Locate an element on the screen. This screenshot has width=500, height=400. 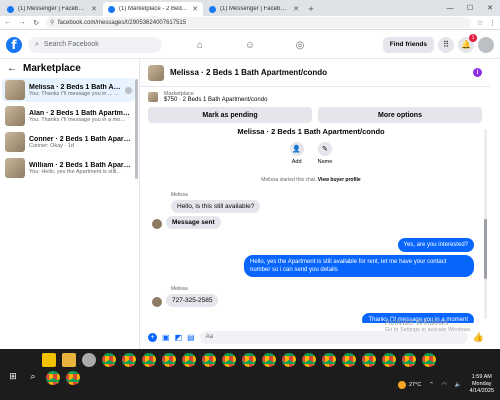
chevron-up-icon: ⌃ is located at coordinates (431, 385).